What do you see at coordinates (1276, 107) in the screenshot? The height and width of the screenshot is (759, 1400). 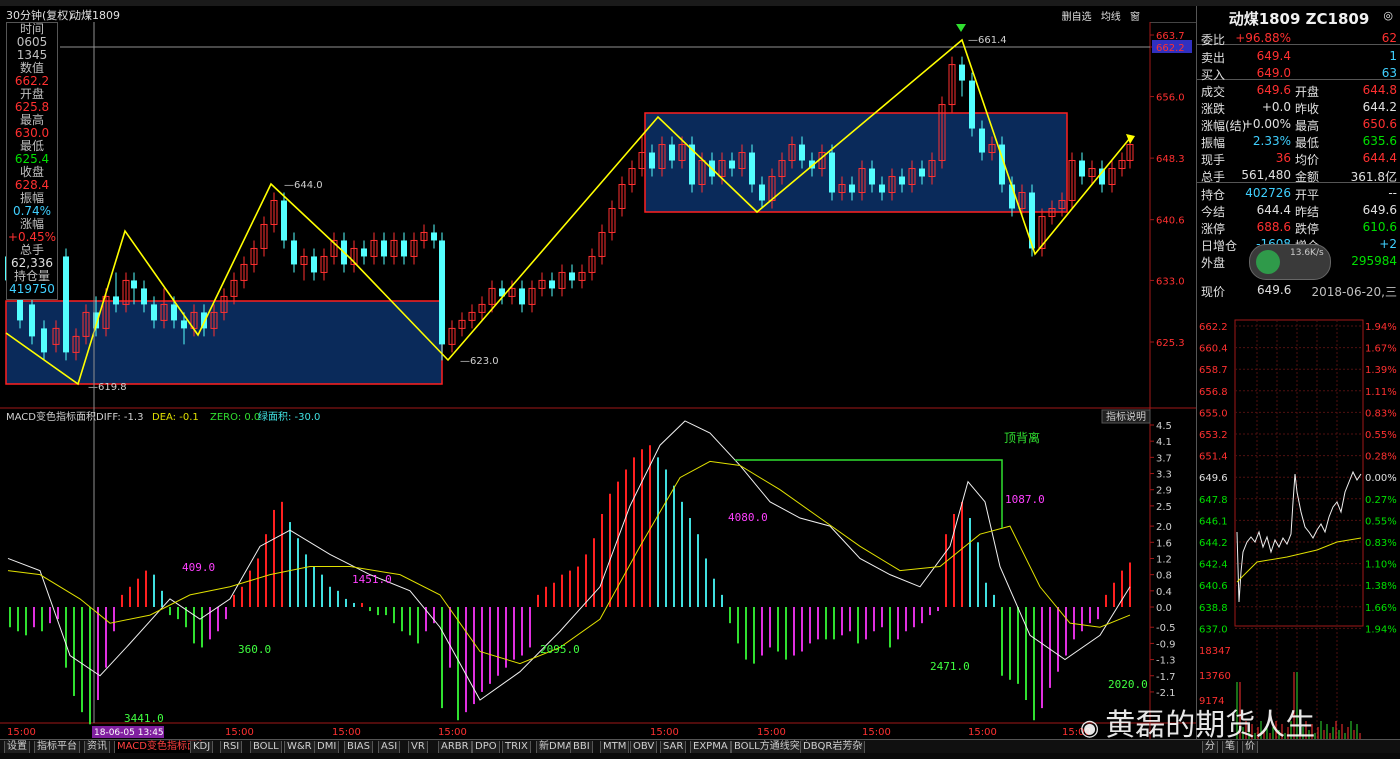 I see `quote-value: +0.0` at bounding box center [1276, 107].